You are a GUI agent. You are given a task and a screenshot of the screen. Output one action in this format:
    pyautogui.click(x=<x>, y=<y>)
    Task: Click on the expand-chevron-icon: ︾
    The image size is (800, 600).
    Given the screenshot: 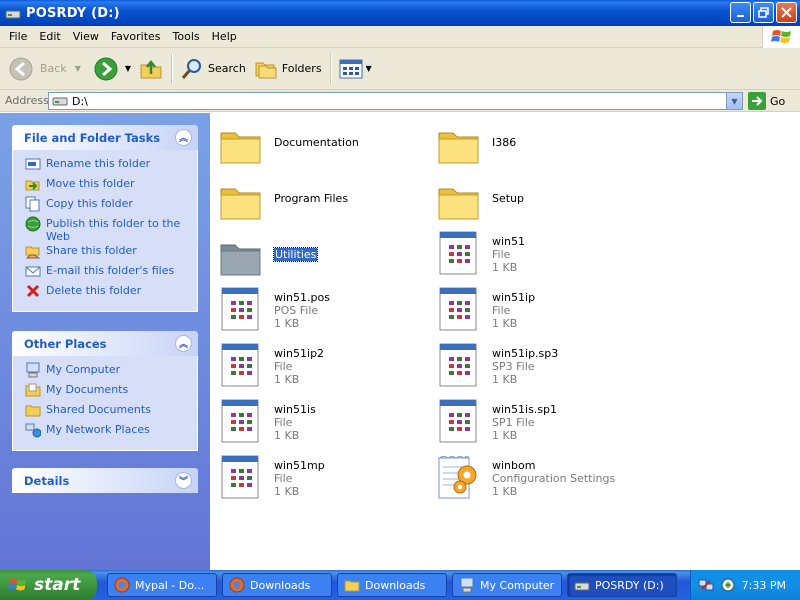 What is the action you would take?
    pyautogui.click(x=183, y=480)
    